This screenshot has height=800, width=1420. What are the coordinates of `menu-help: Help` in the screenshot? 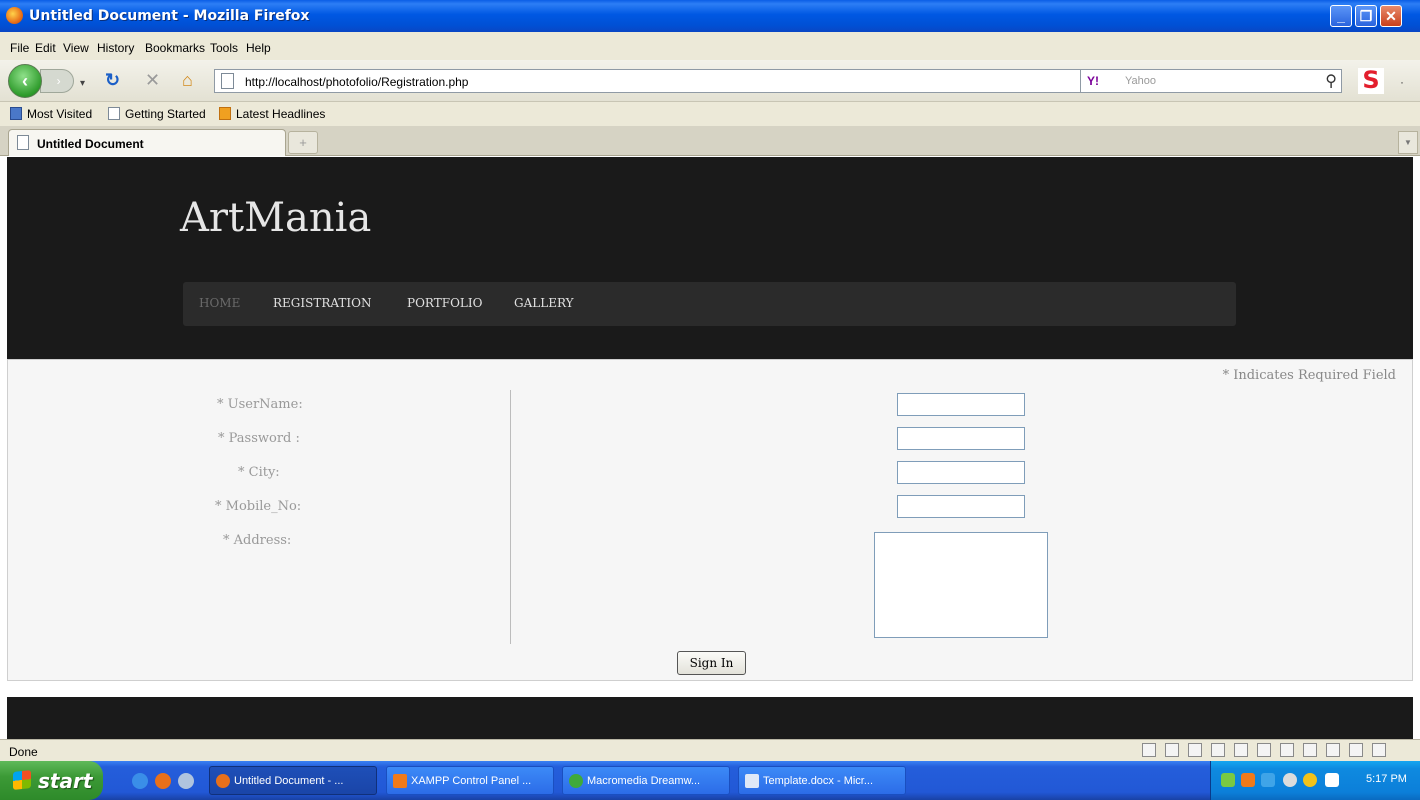 It's located at (258, 48).